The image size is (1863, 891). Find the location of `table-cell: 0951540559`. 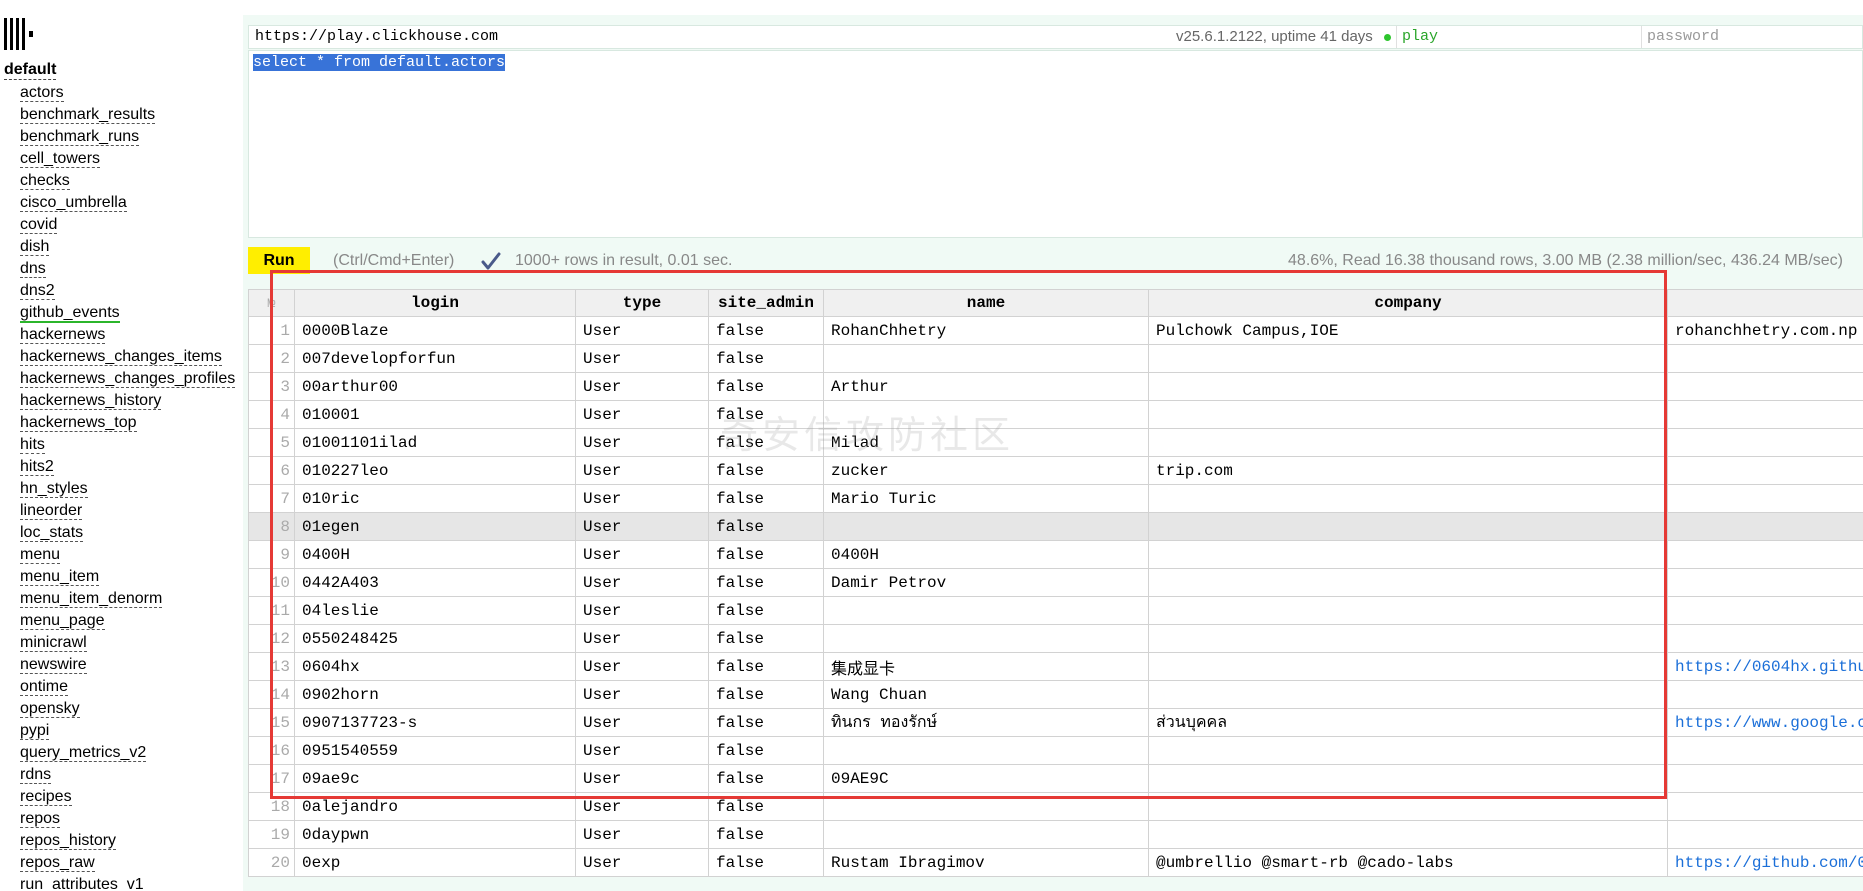

table-cell: 0951540559 is located at coordinates (435, 750).